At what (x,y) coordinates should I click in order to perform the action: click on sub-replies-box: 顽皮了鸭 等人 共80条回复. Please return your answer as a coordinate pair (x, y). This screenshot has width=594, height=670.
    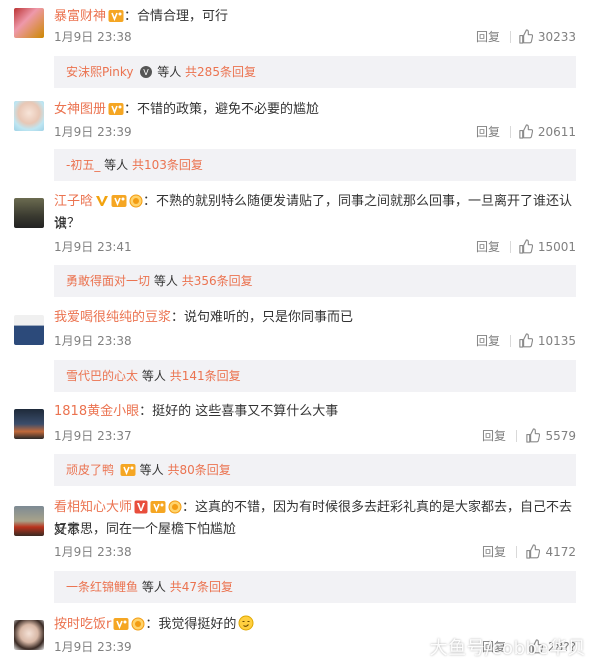
    Looking at the image, I should click on (315, 470).